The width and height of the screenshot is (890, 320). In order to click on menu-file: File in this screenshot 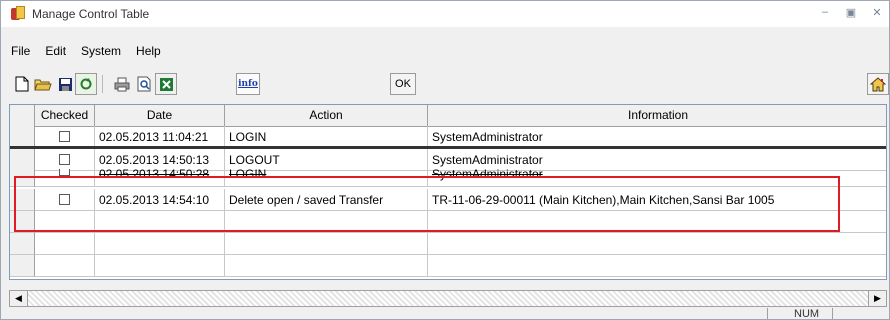, I will do `click(19, 53)`.